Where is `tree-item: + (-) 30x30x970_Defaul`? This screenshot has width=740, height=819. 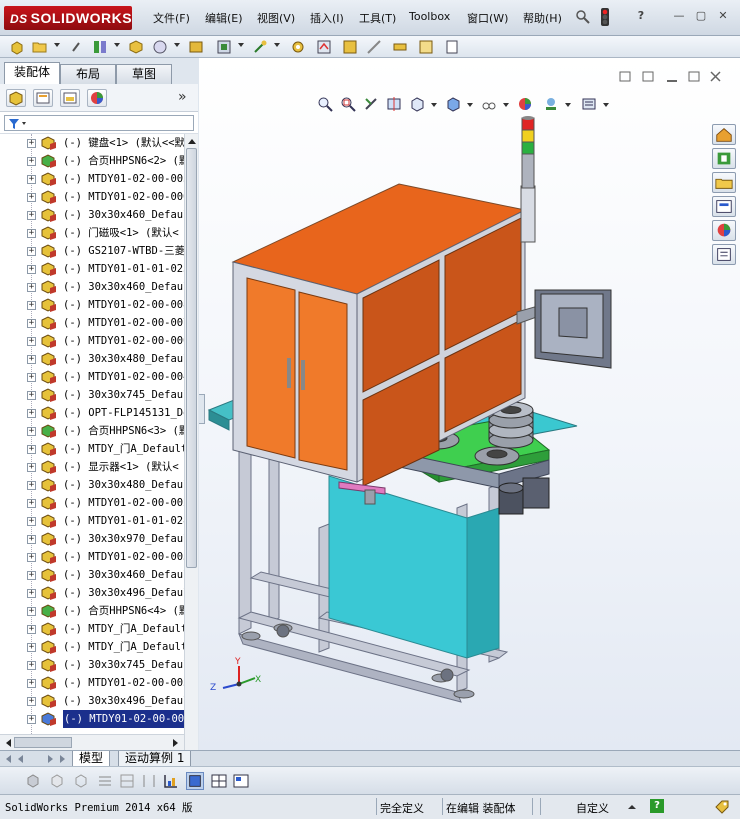 tree-item: + (-) 30x30x970_Defaul is located at coordinates (92, 539).